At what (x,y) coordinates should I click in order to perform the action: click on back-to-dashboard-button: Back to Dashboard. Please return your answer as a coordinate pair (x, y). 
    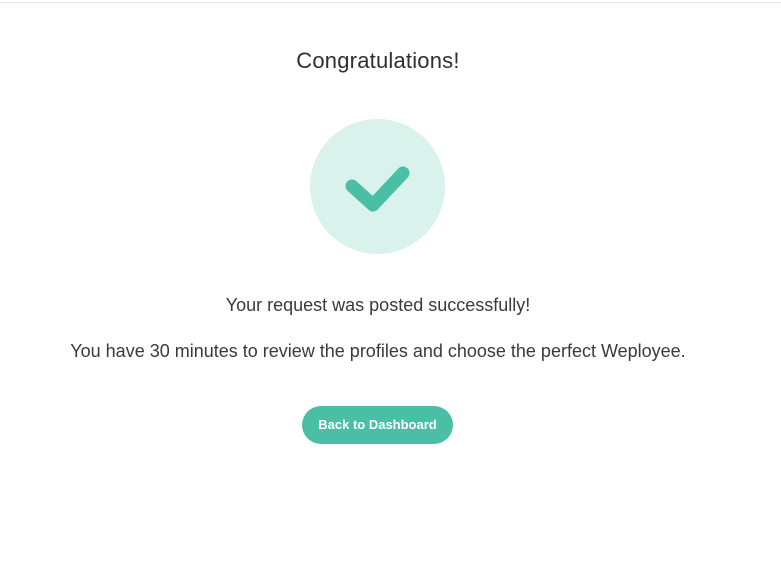
    Looking at the image, I should click on (377, 425).